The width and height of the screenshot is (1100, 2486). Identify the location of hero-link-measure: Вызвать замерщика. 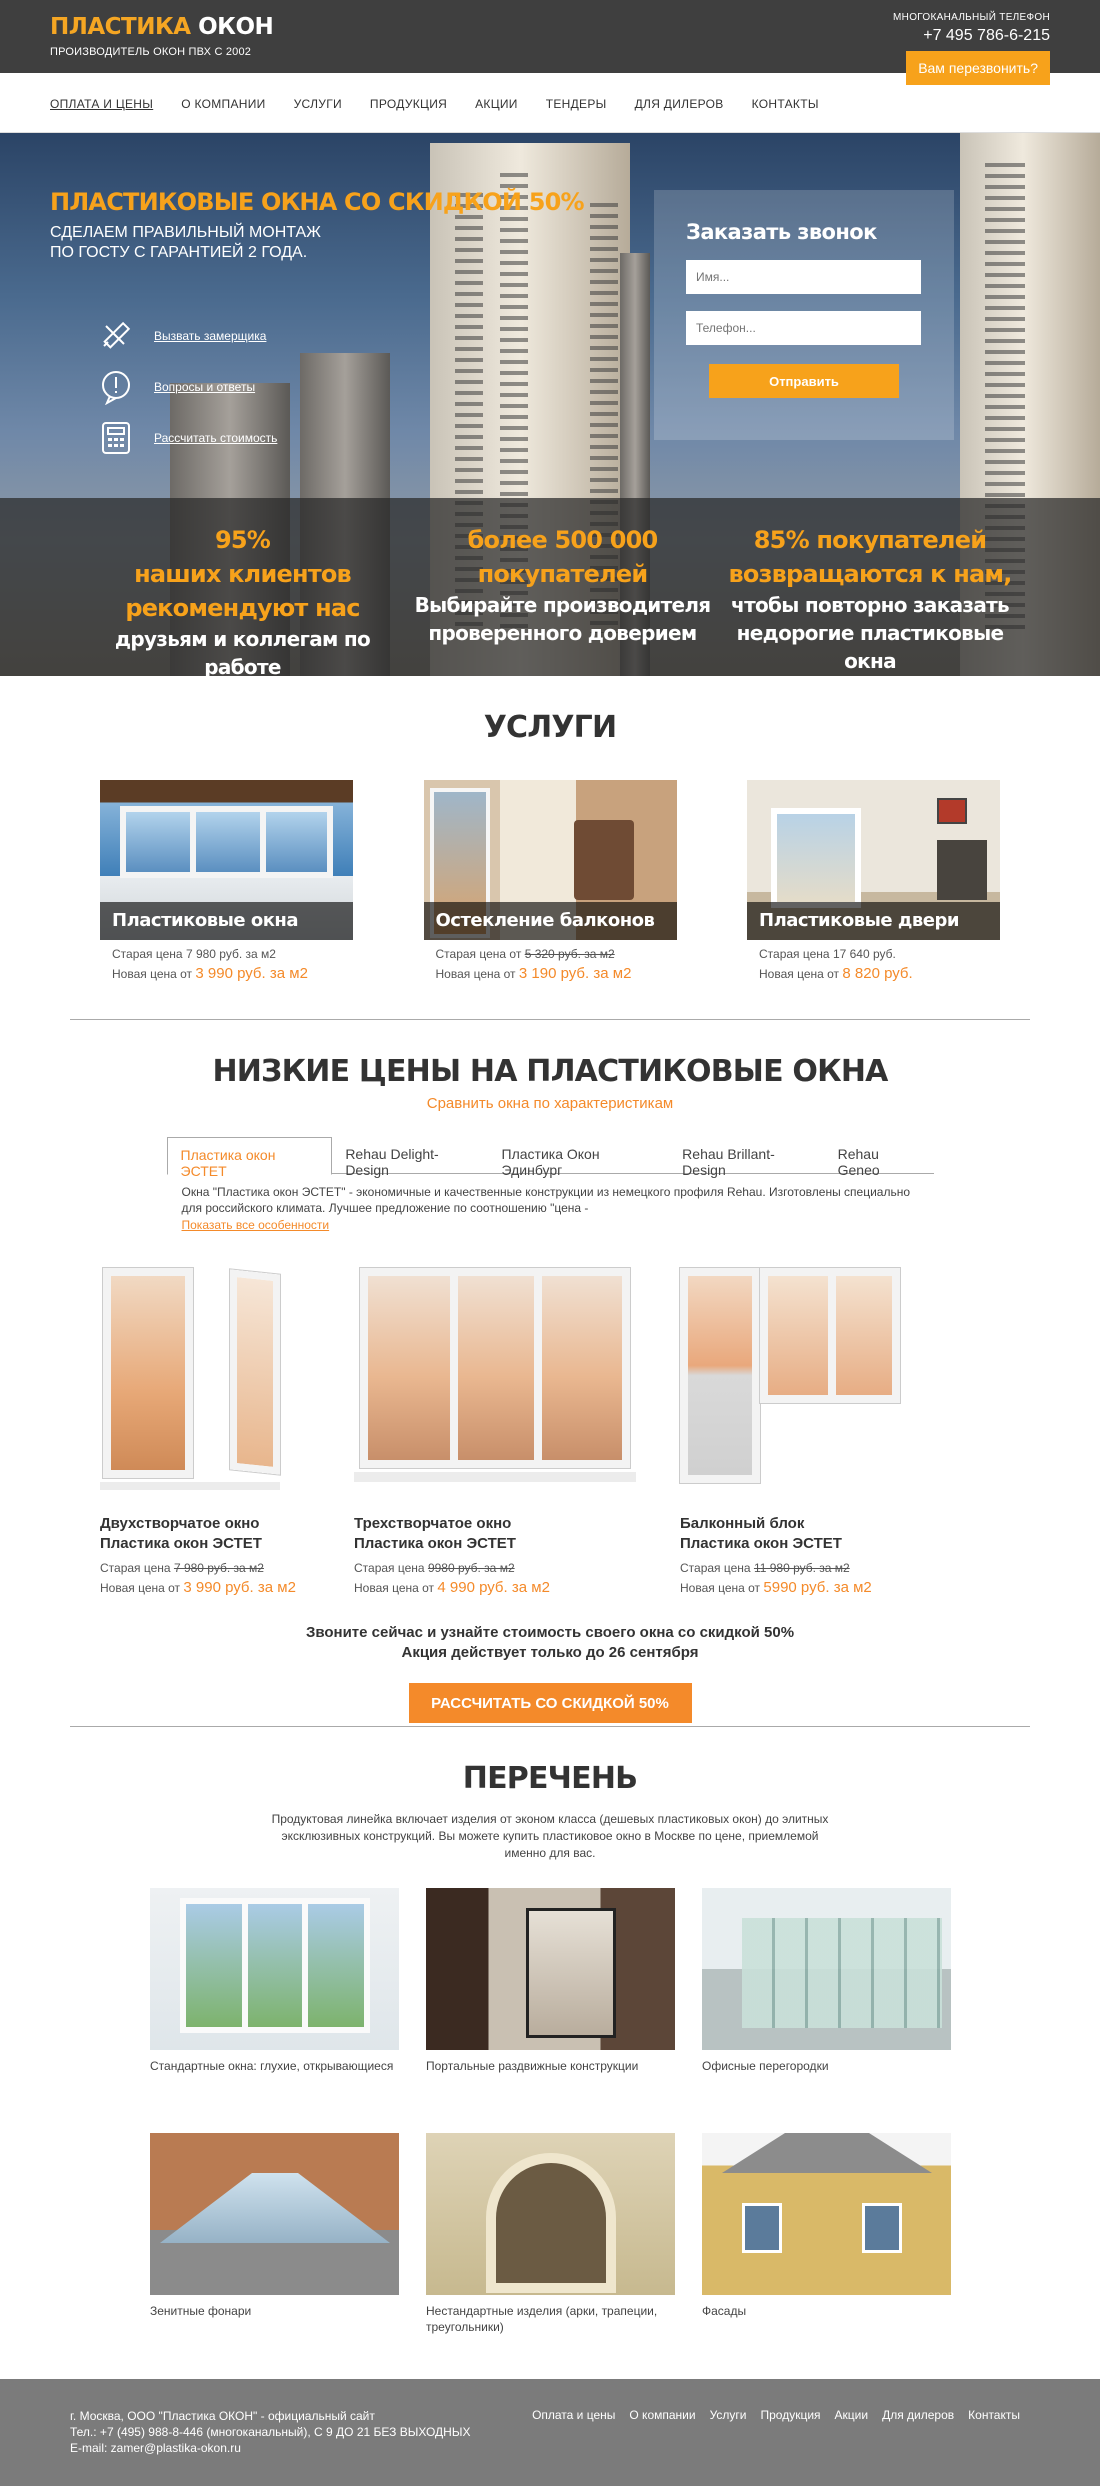
(187, 336).